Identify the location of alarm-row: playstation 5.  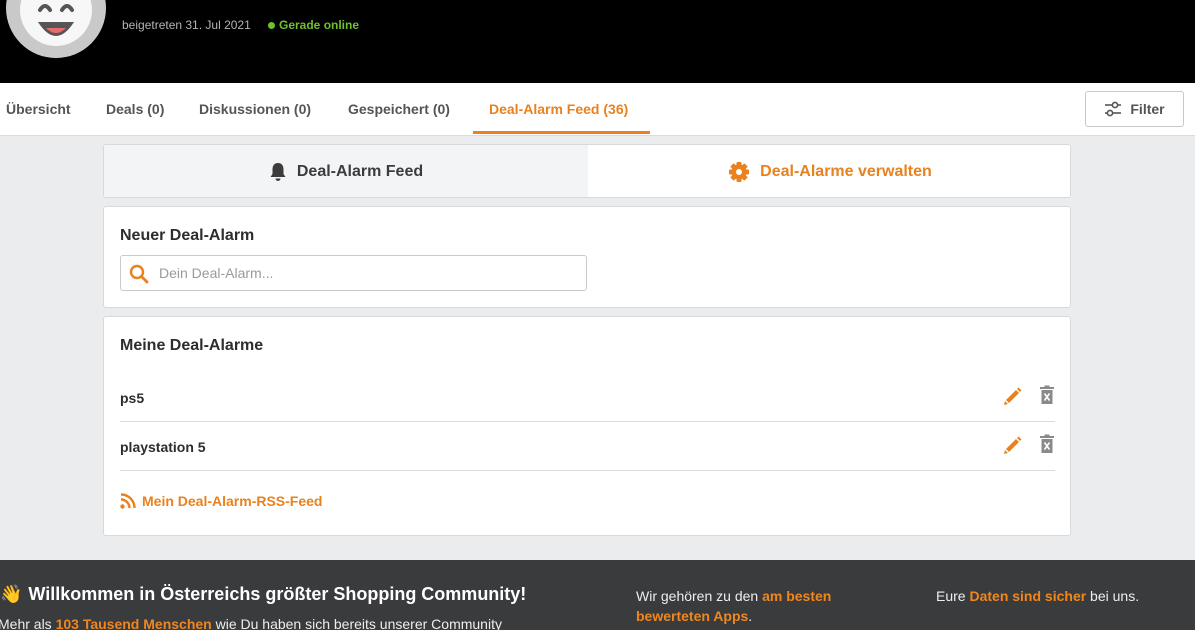
(587, 446).